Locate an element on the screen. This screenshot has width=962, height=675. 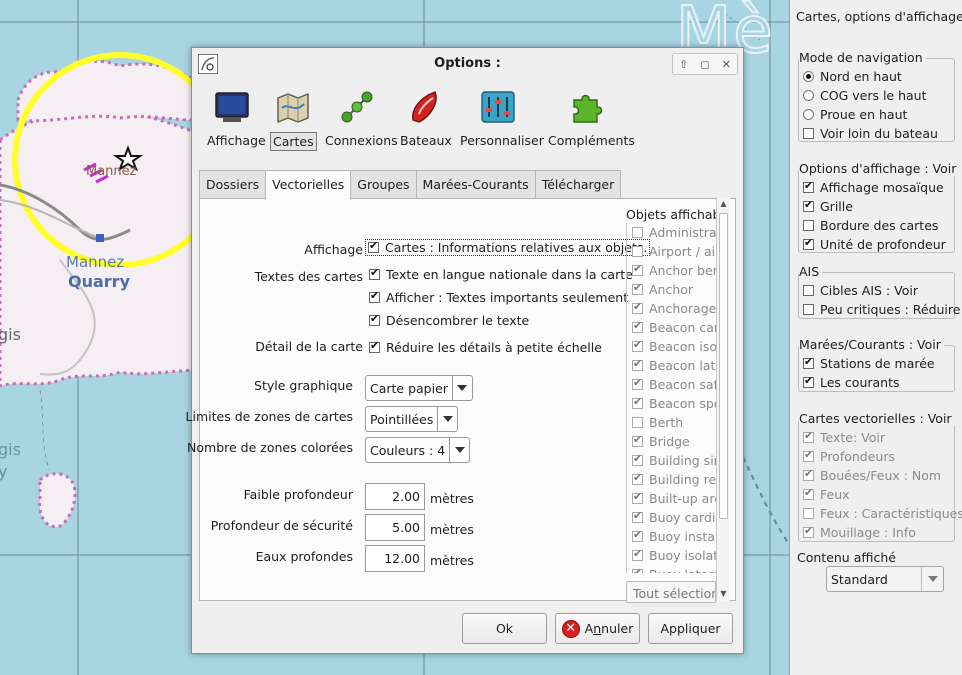
display-category-label: Contenu affiché is located at coordinates (846, 557).